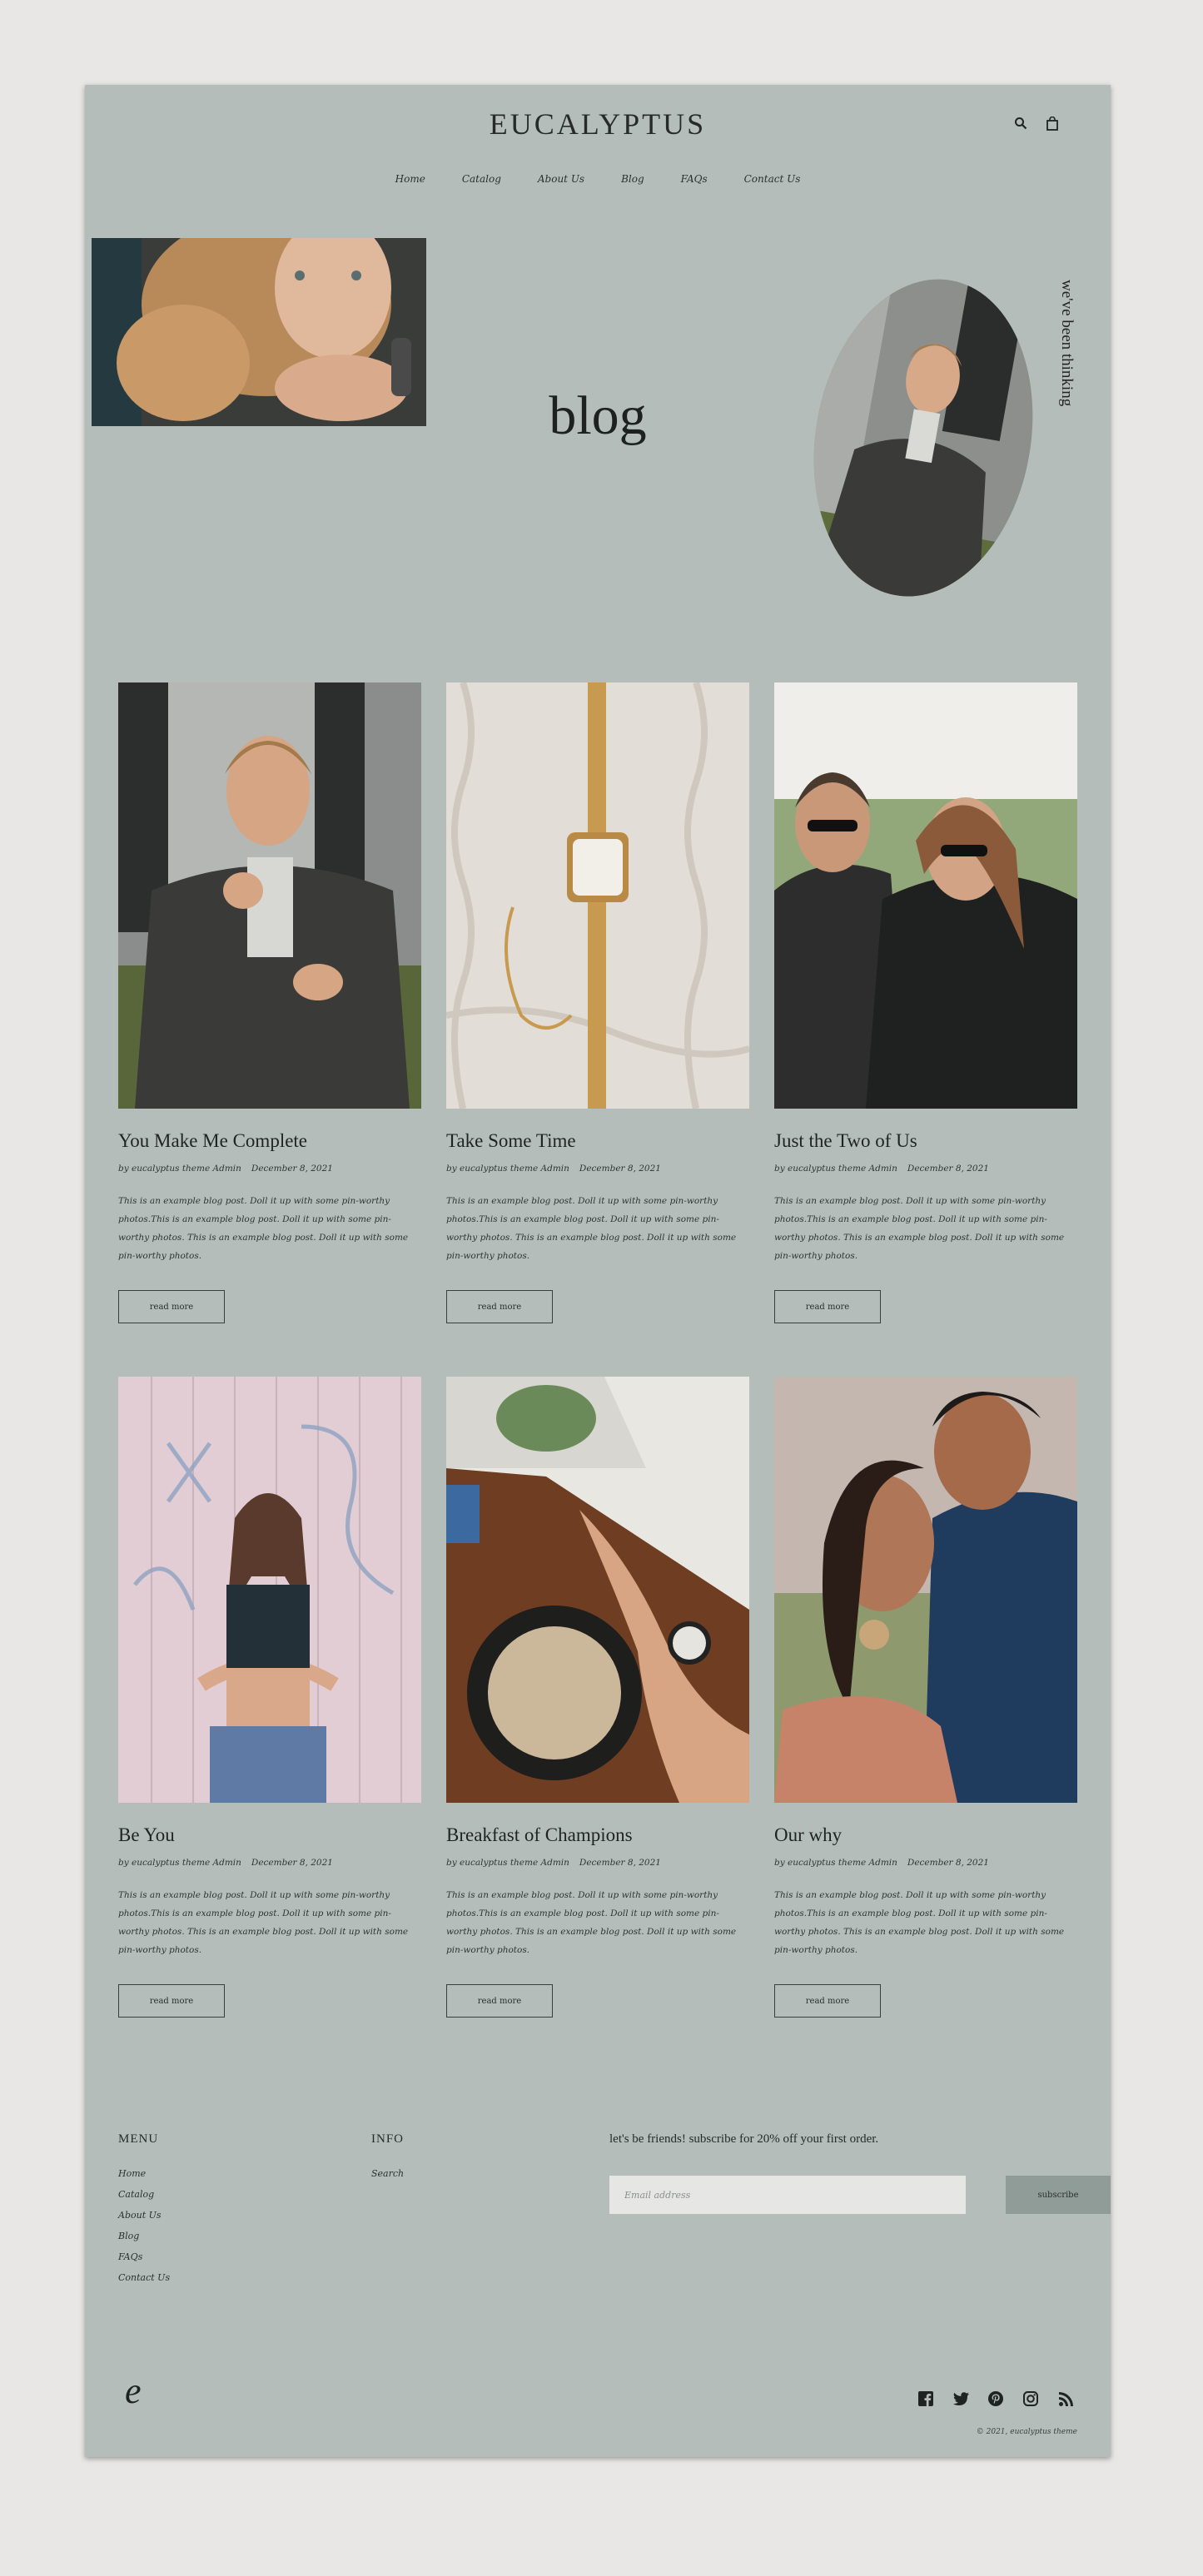 The height and width of the screenshot is (2576, 1203). I want to click on post-image-man-suit, so click(270, 896).